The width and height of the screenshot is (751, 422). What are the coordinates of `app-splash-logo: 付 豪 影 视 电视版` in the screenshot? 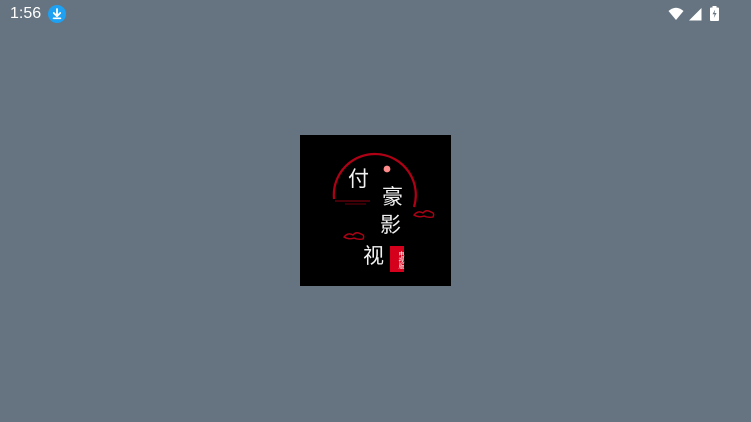 It's located at (375, 210).